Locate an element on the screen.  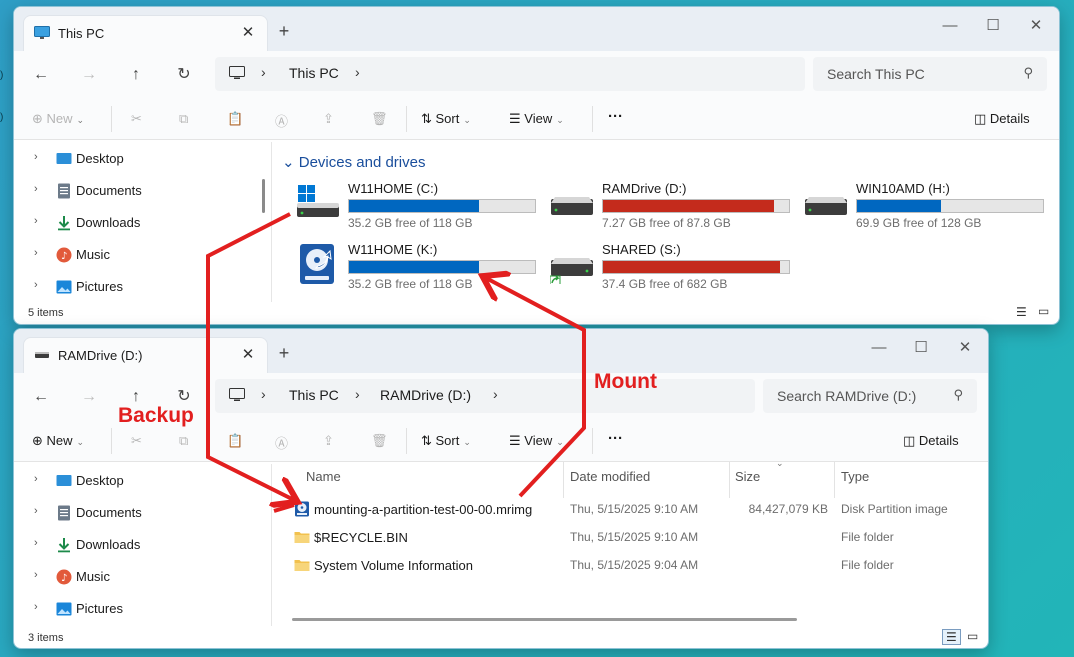
divider is located at coordinates (592, 119).